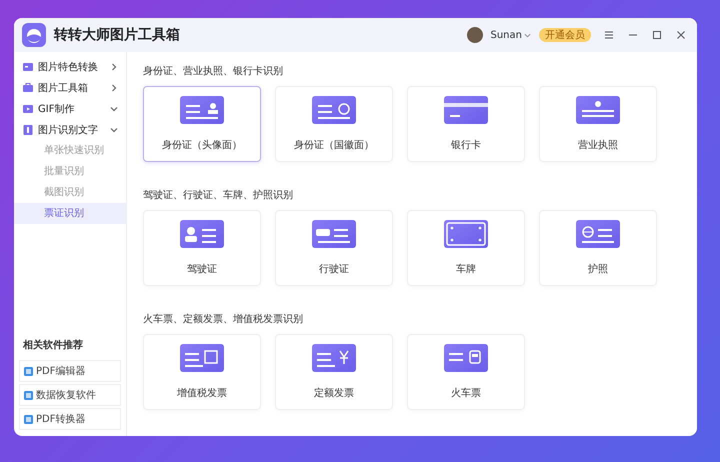 This screenshot has width=720, height=462. What do you see at coordinates (28, 108) in the screenshot?
I see `gif-icon` at bounding box center [28, 108].